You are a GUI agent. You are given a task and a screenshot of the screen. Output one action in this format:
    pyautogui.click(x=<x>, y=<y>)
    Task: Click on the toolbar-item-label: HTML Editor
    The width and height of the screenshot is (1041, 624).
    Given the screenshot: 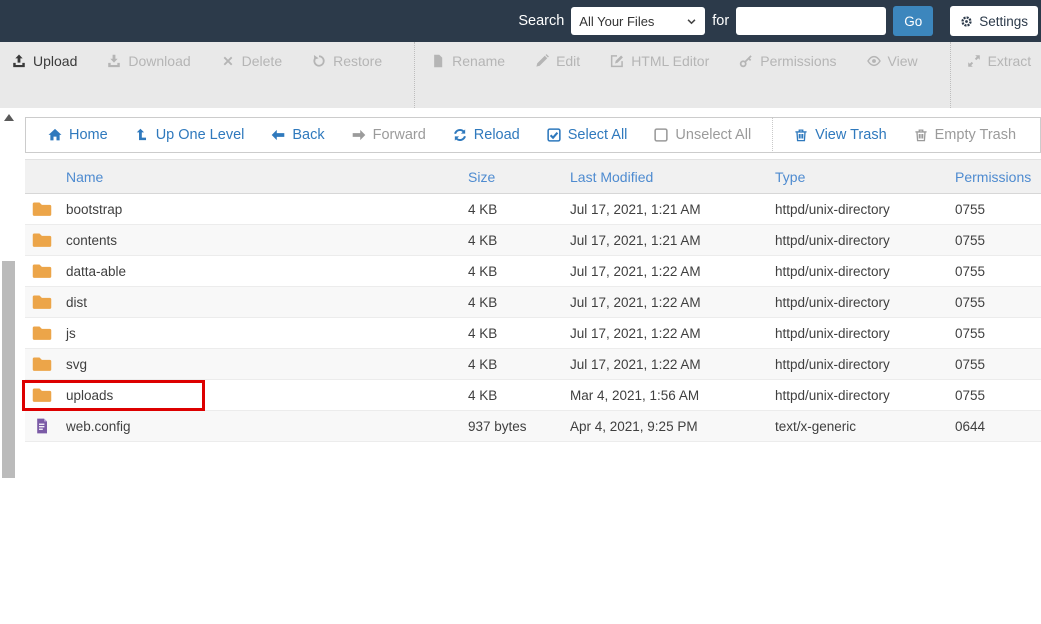 What is the action you would take?
    pyautogui.click(x=670, y=61)
    